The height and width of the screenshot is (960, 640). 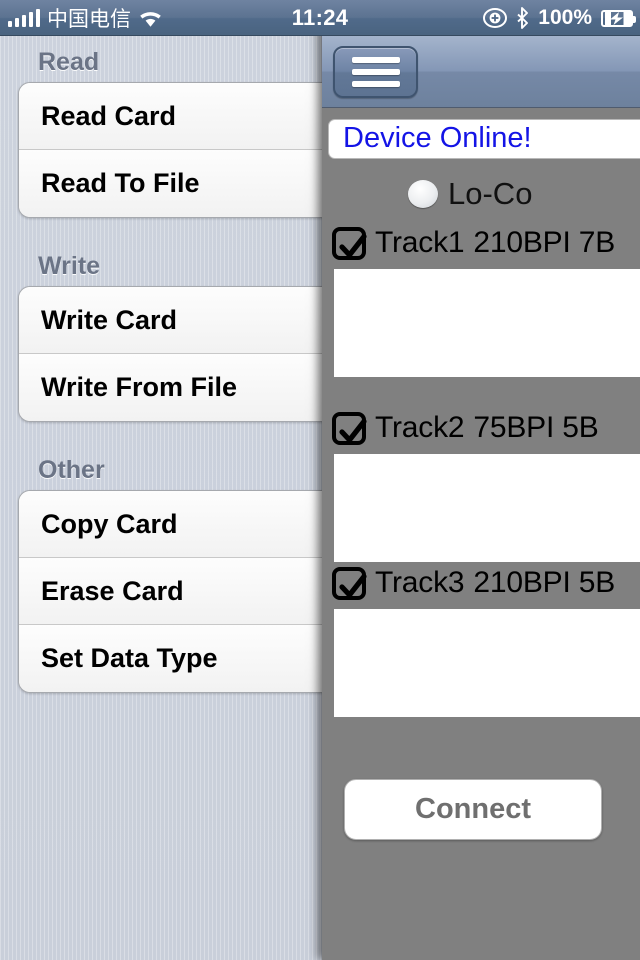 I want to click on track1-spec: 210BPI 7B, so click(x=544, y=242).